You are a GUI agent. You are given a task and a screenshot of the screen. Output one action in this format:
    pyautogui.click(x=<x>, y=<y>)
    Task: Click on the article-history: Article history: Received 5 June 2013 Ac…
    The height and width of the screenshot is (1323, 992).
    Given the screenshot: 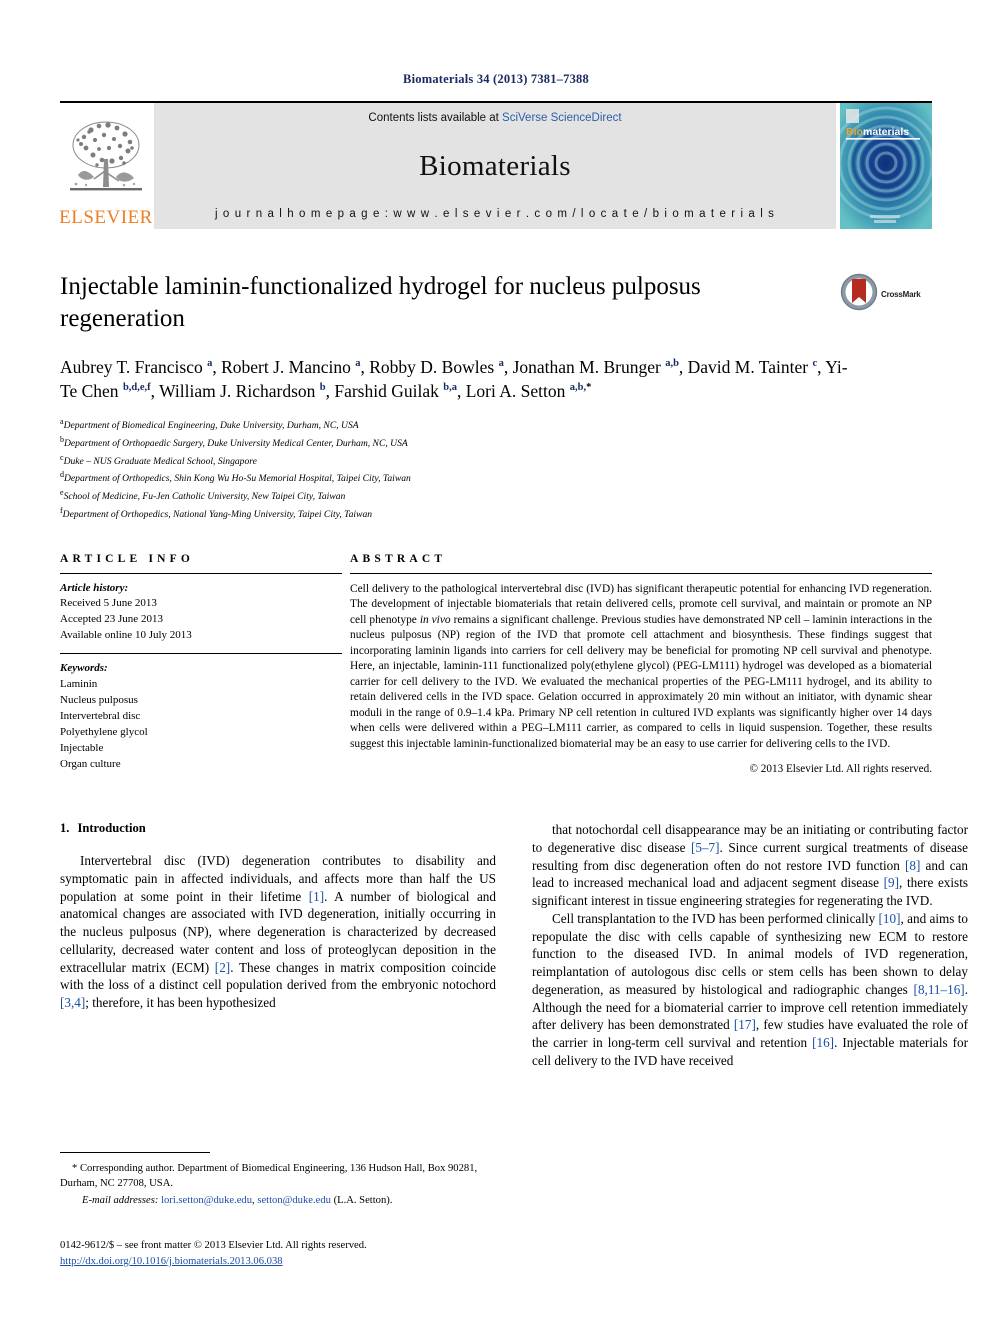 What is the action you would take?
    pyautogui.click(x=201, y=614)
    